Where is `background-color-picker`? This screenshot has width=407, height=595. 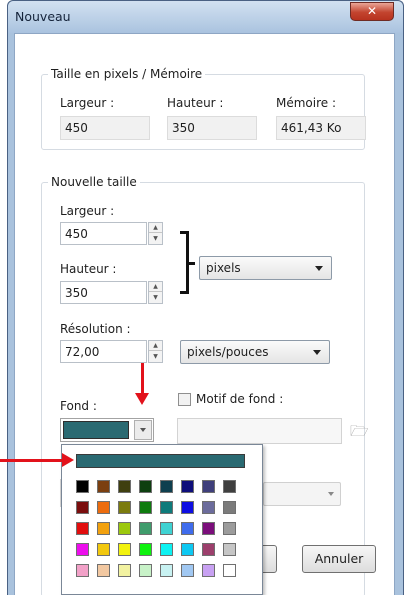 background-color-picker is located at coordinates (107, 430).